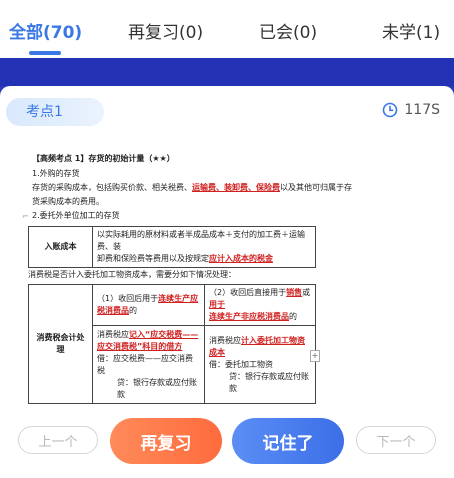  I want to click on review-again-button: 再复习, so click(166, 441).